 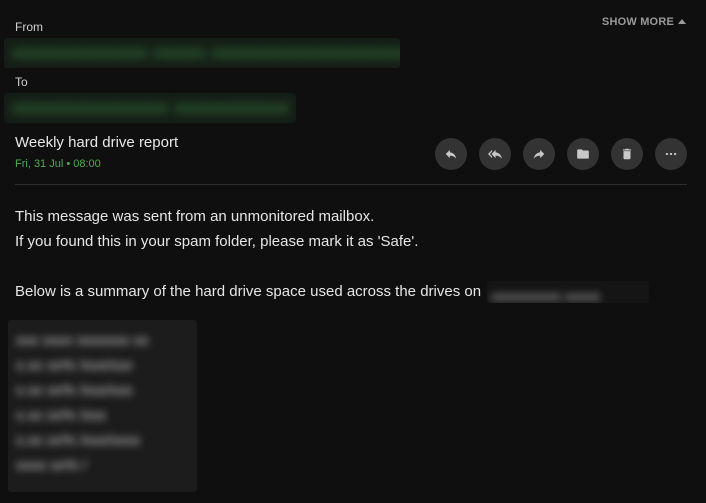 I want to click on from-label: From, so click(x=29, y=27).